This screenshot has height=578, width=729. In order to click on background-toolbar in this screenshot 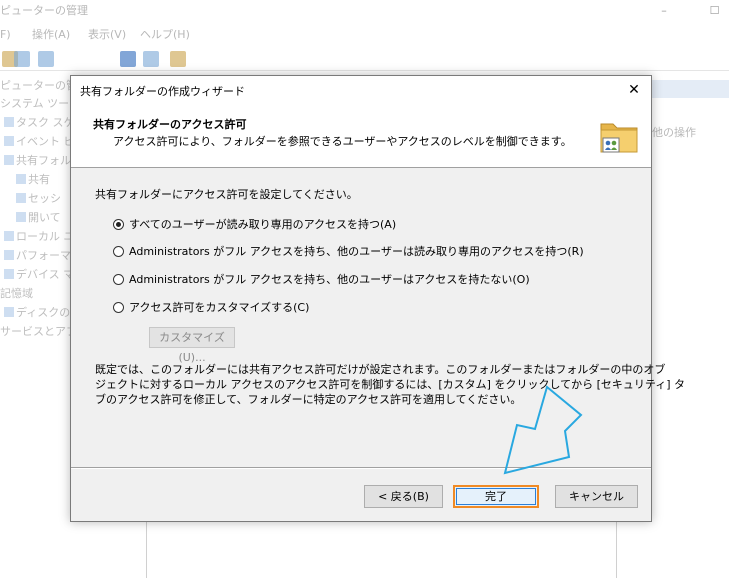, I will do `click(364, 59)`.